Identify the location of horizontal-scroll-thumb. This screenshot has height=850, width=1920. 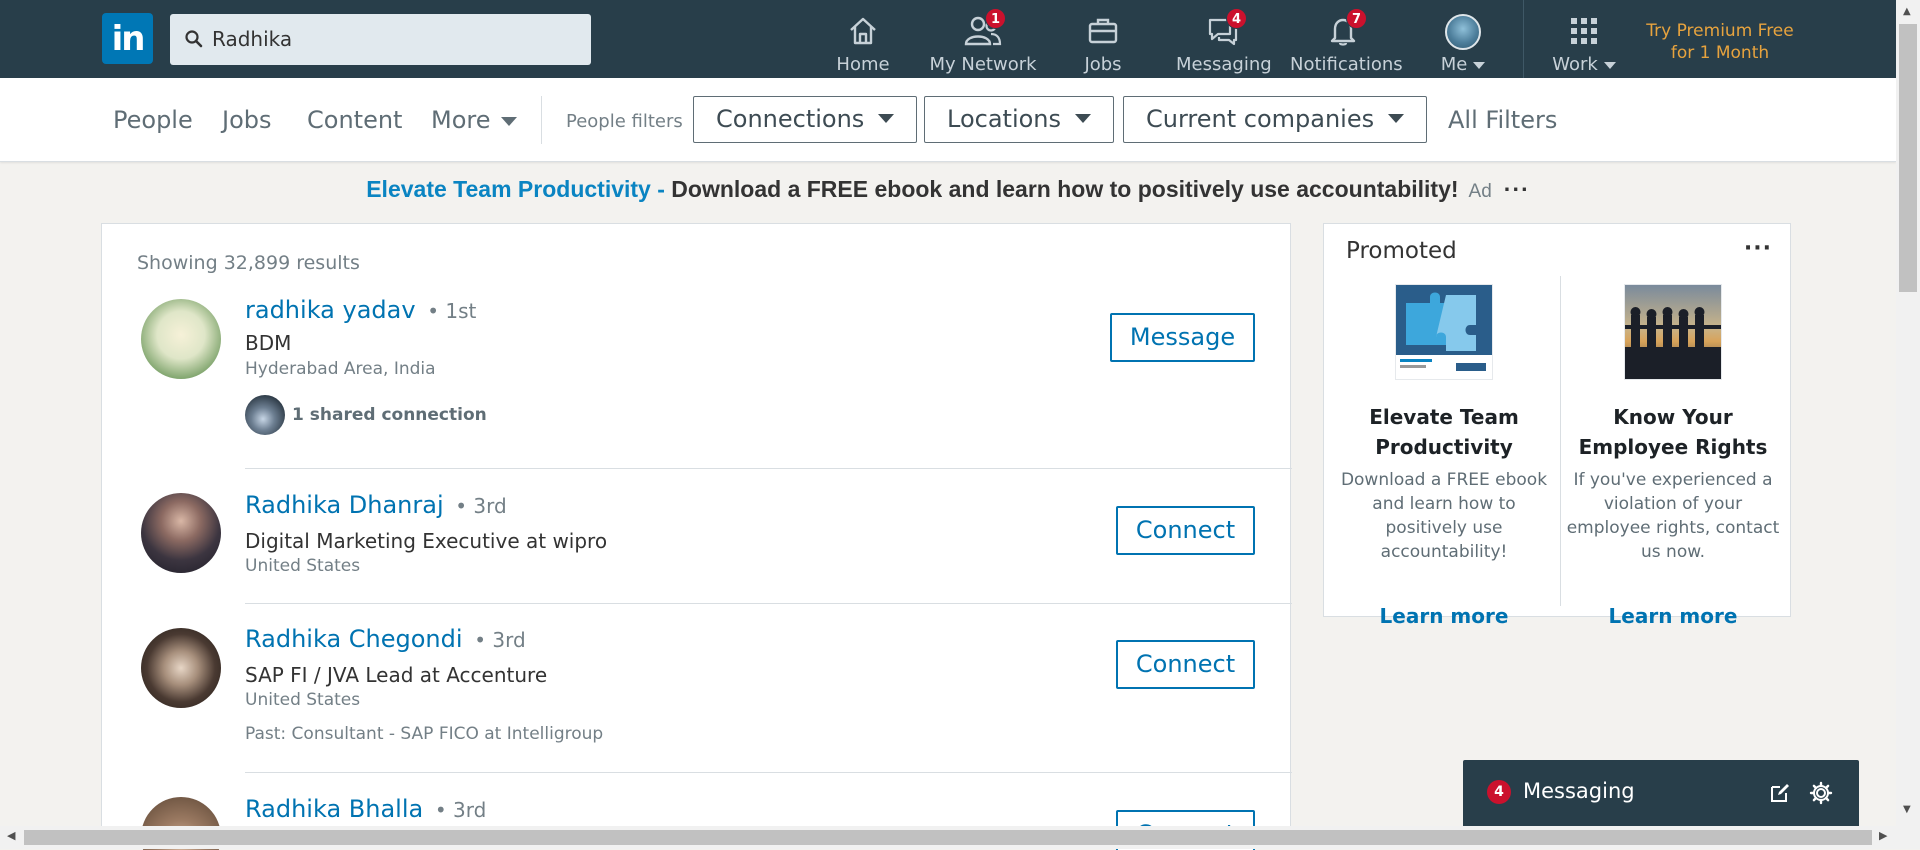
(948, 837).